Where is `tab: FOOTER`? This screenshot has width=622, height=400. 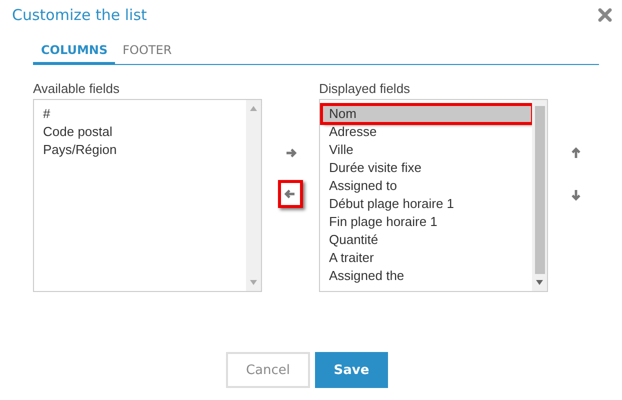
tab: FOOTER is located at coordinates (146, 53).